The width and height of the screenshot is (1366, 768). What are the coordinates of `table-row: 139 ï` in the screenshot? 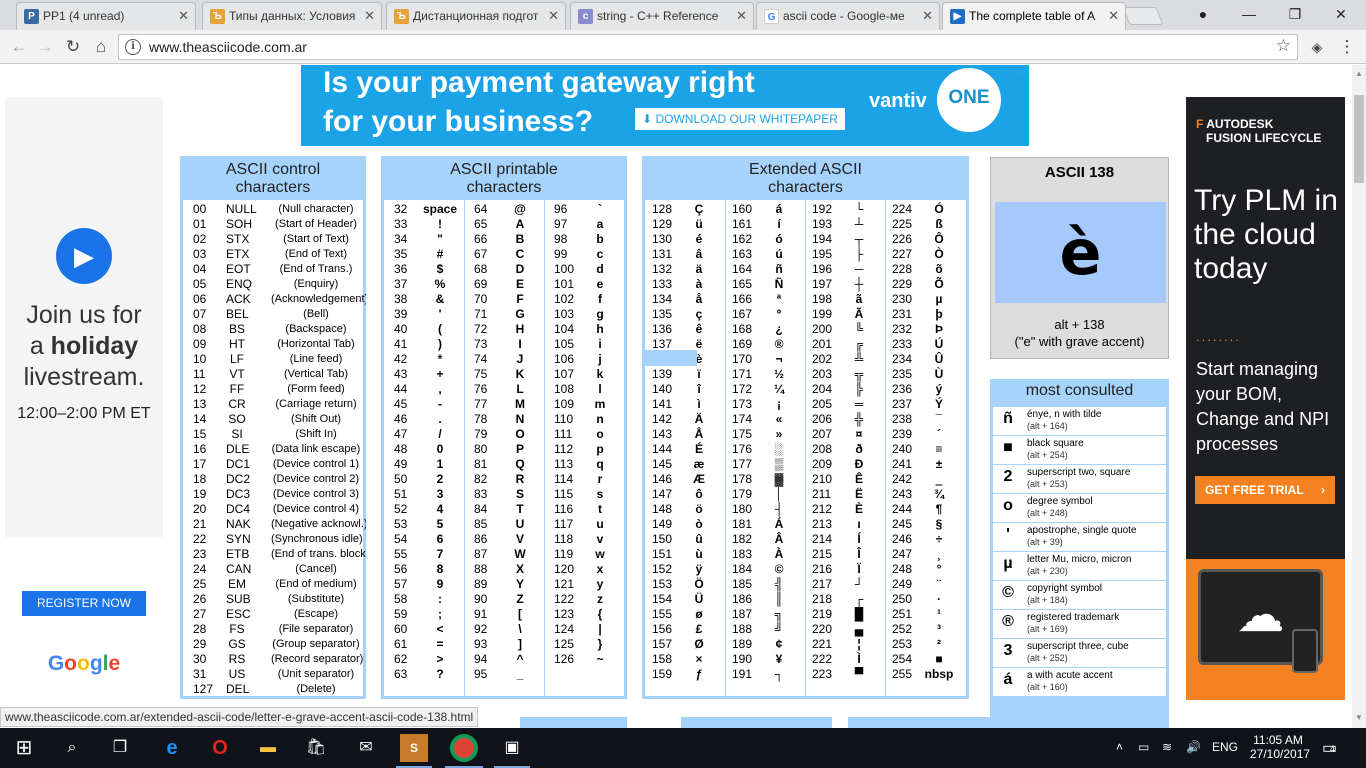 It's located at (685, 374).